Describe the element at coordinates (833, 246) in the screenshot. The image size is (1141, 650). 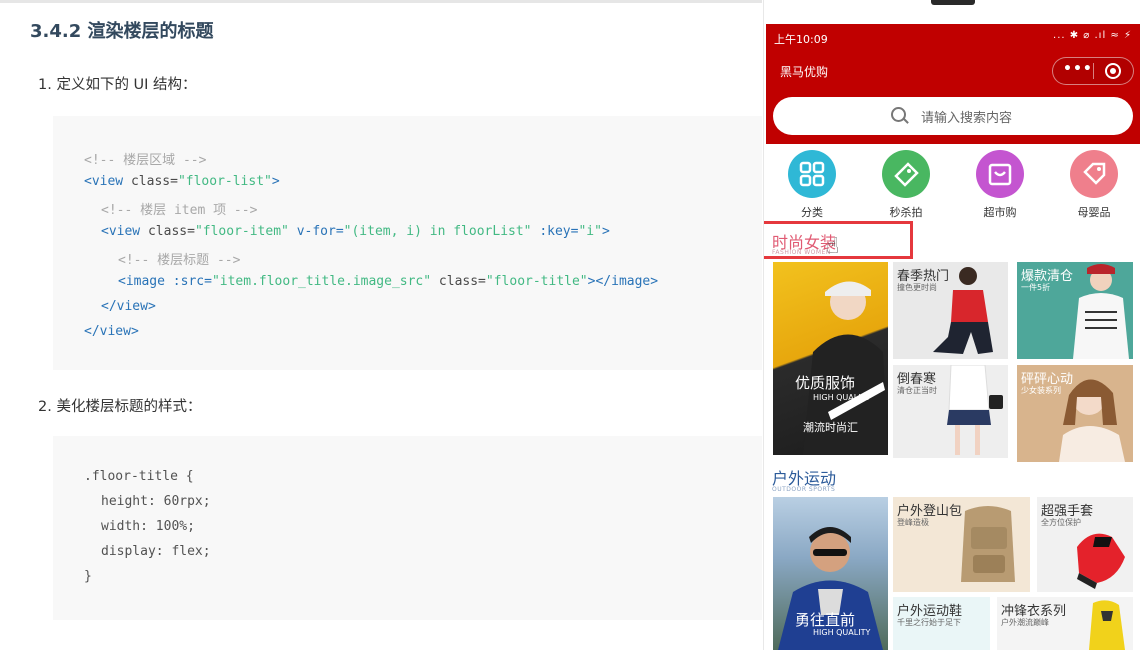
I see `hand-cursor-icon: ☝` at that location.